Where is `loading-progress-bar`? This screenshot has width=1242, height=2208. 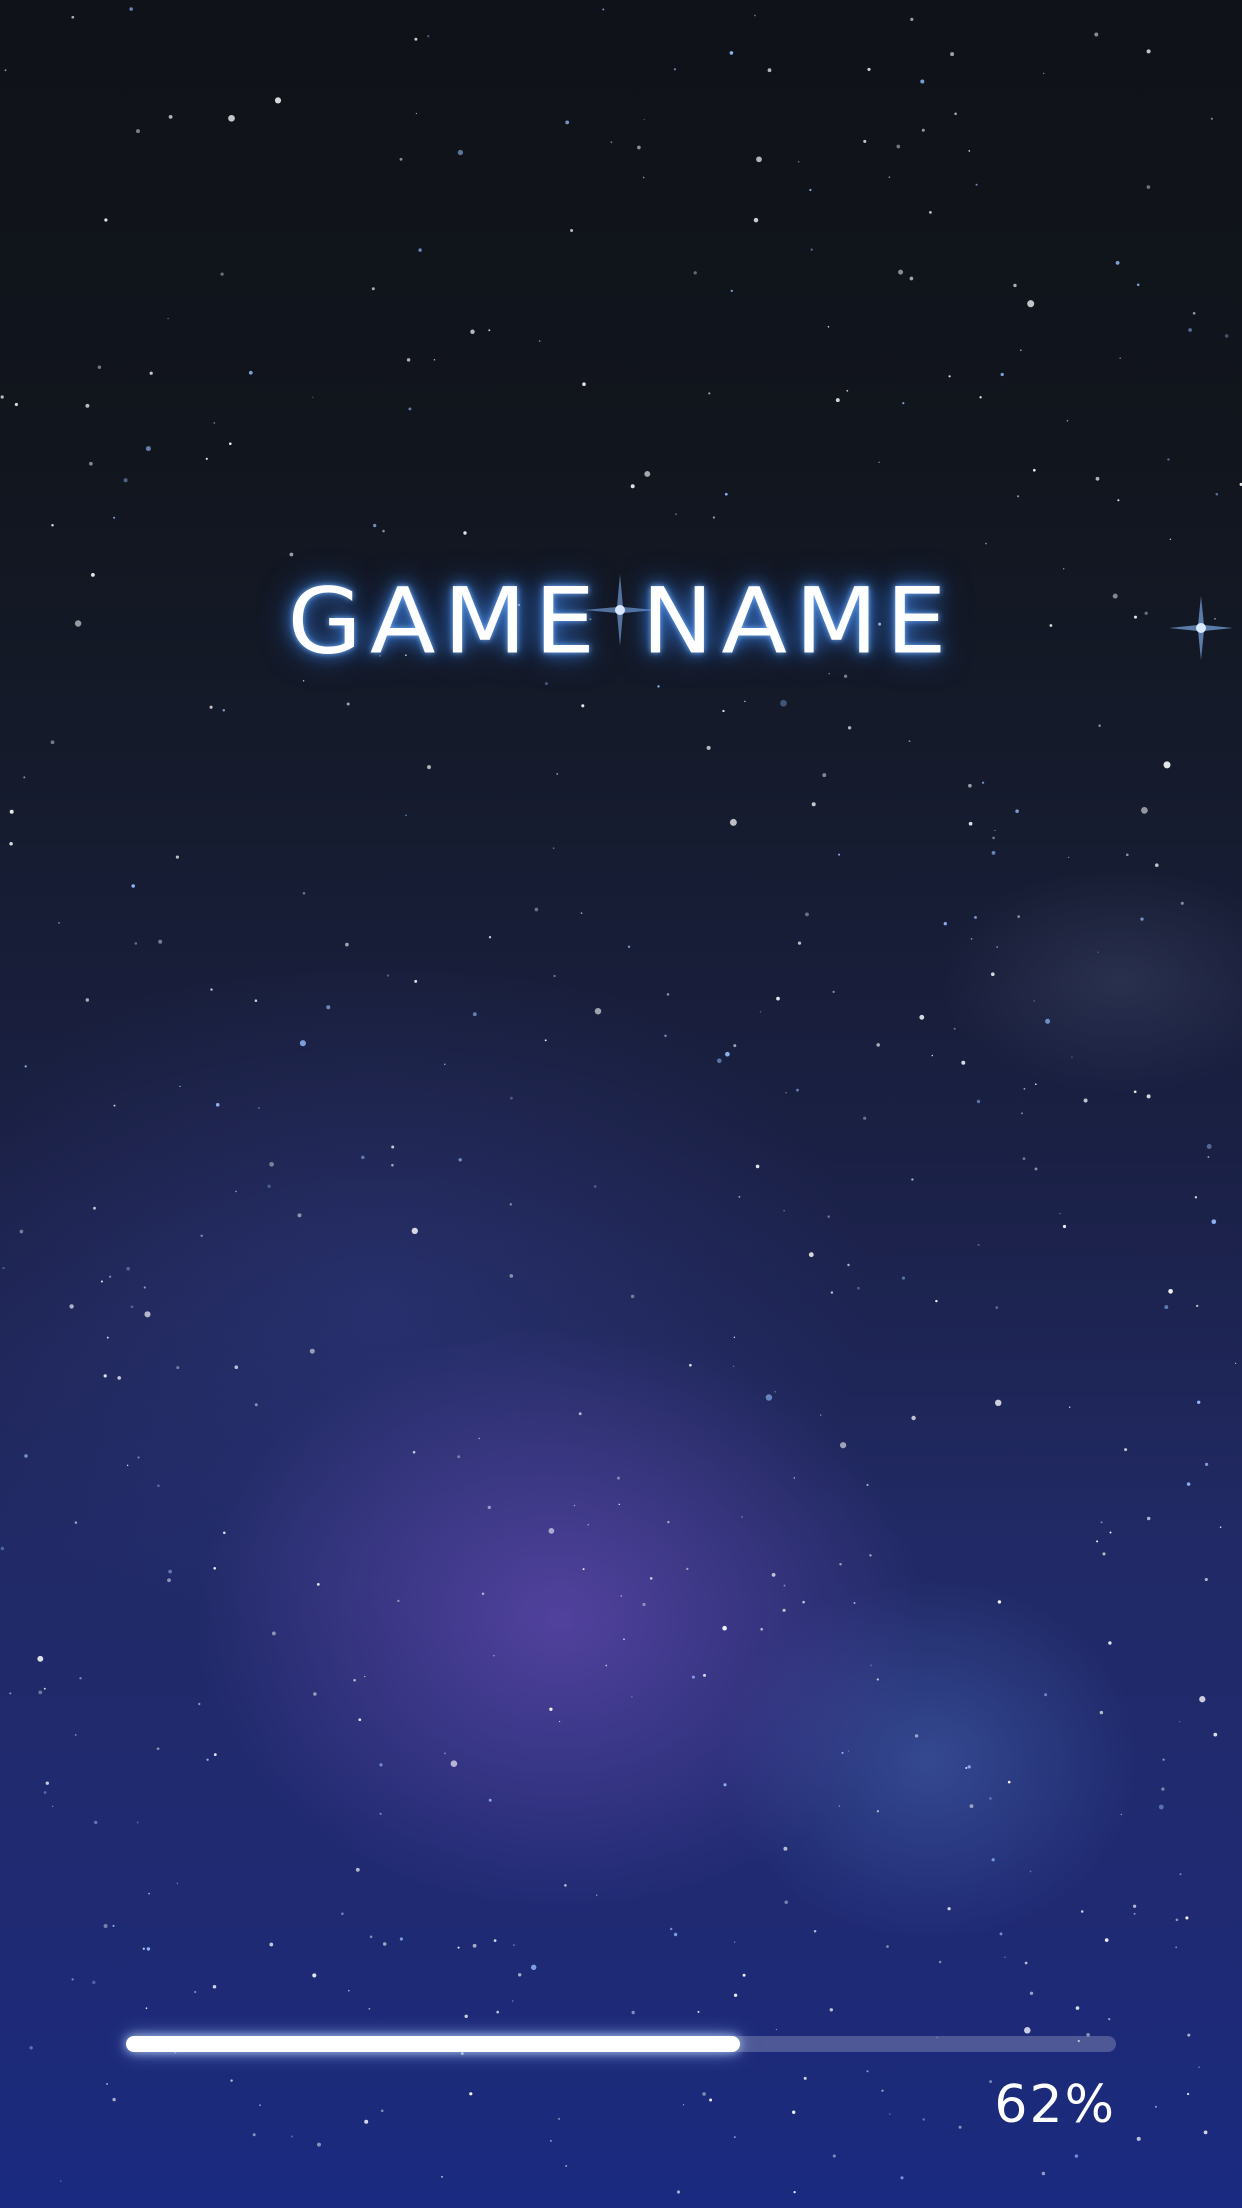
loading-progress-bar is located at coordinates (621, 2044).